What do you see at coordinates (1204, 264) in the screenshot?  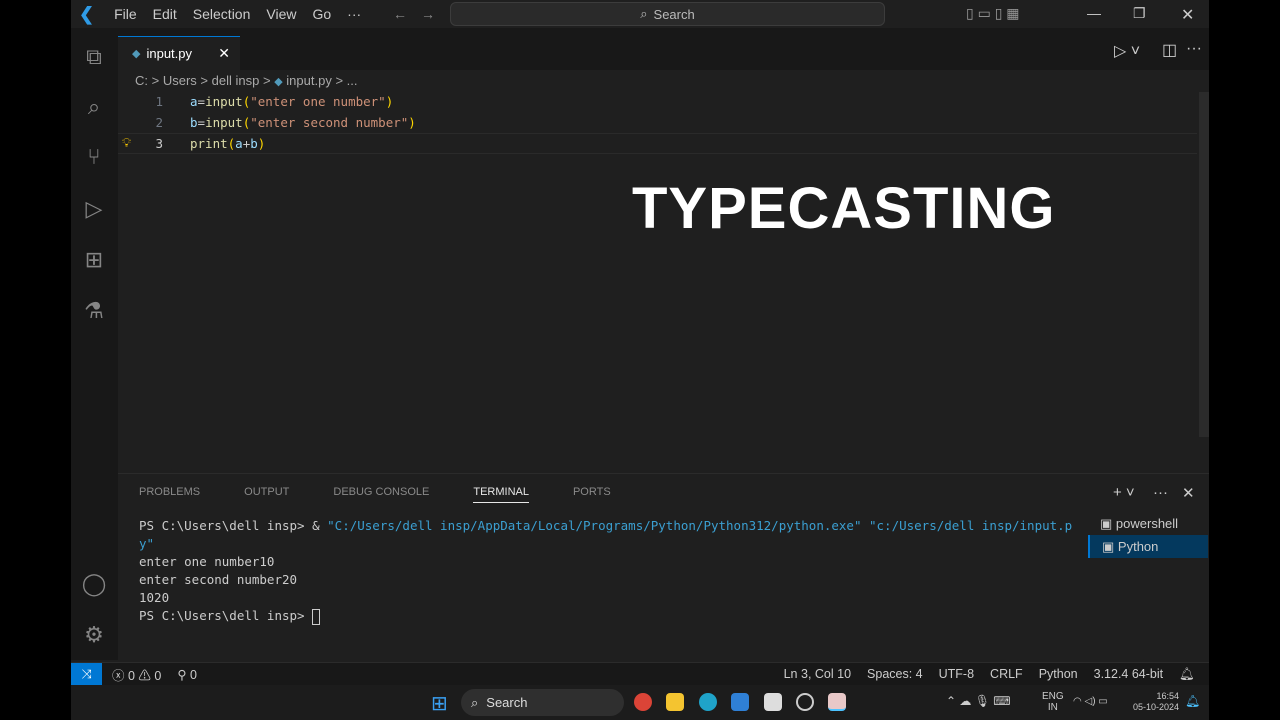 I see `editor-scrollbar` at bounding box center [1204, 264].